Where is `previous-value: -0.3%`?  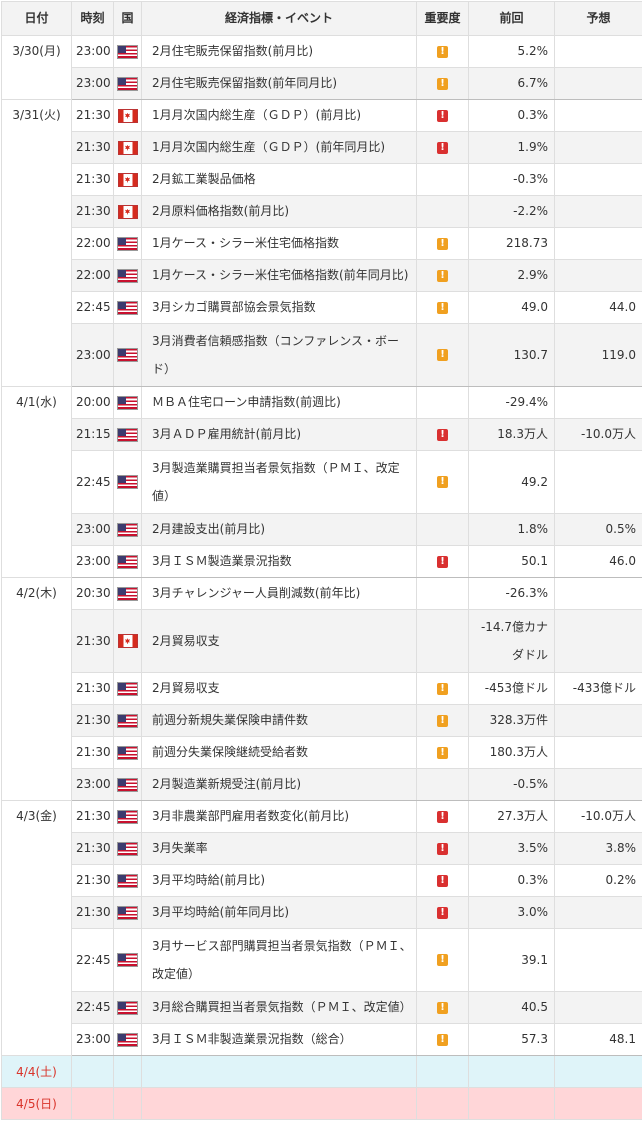 previous-value: -0.3% is located at coordinates (512, 180).